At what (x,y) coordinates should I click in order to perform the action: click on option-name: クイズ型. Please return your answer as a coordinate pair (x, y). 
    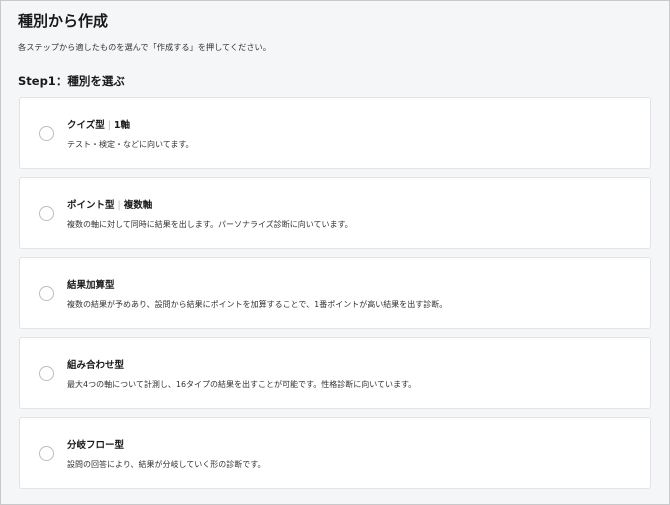
    Looking at the image, I should click on (86, 125).